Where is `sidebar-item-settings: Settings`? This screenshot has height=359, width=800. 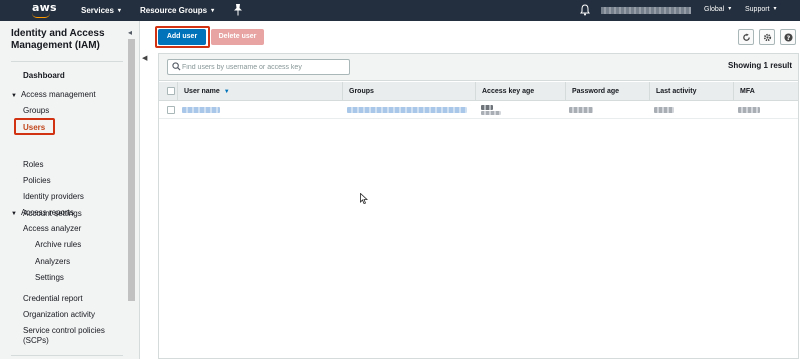 sidebar-item-settings: Settings is located at coordinates (49, 278).